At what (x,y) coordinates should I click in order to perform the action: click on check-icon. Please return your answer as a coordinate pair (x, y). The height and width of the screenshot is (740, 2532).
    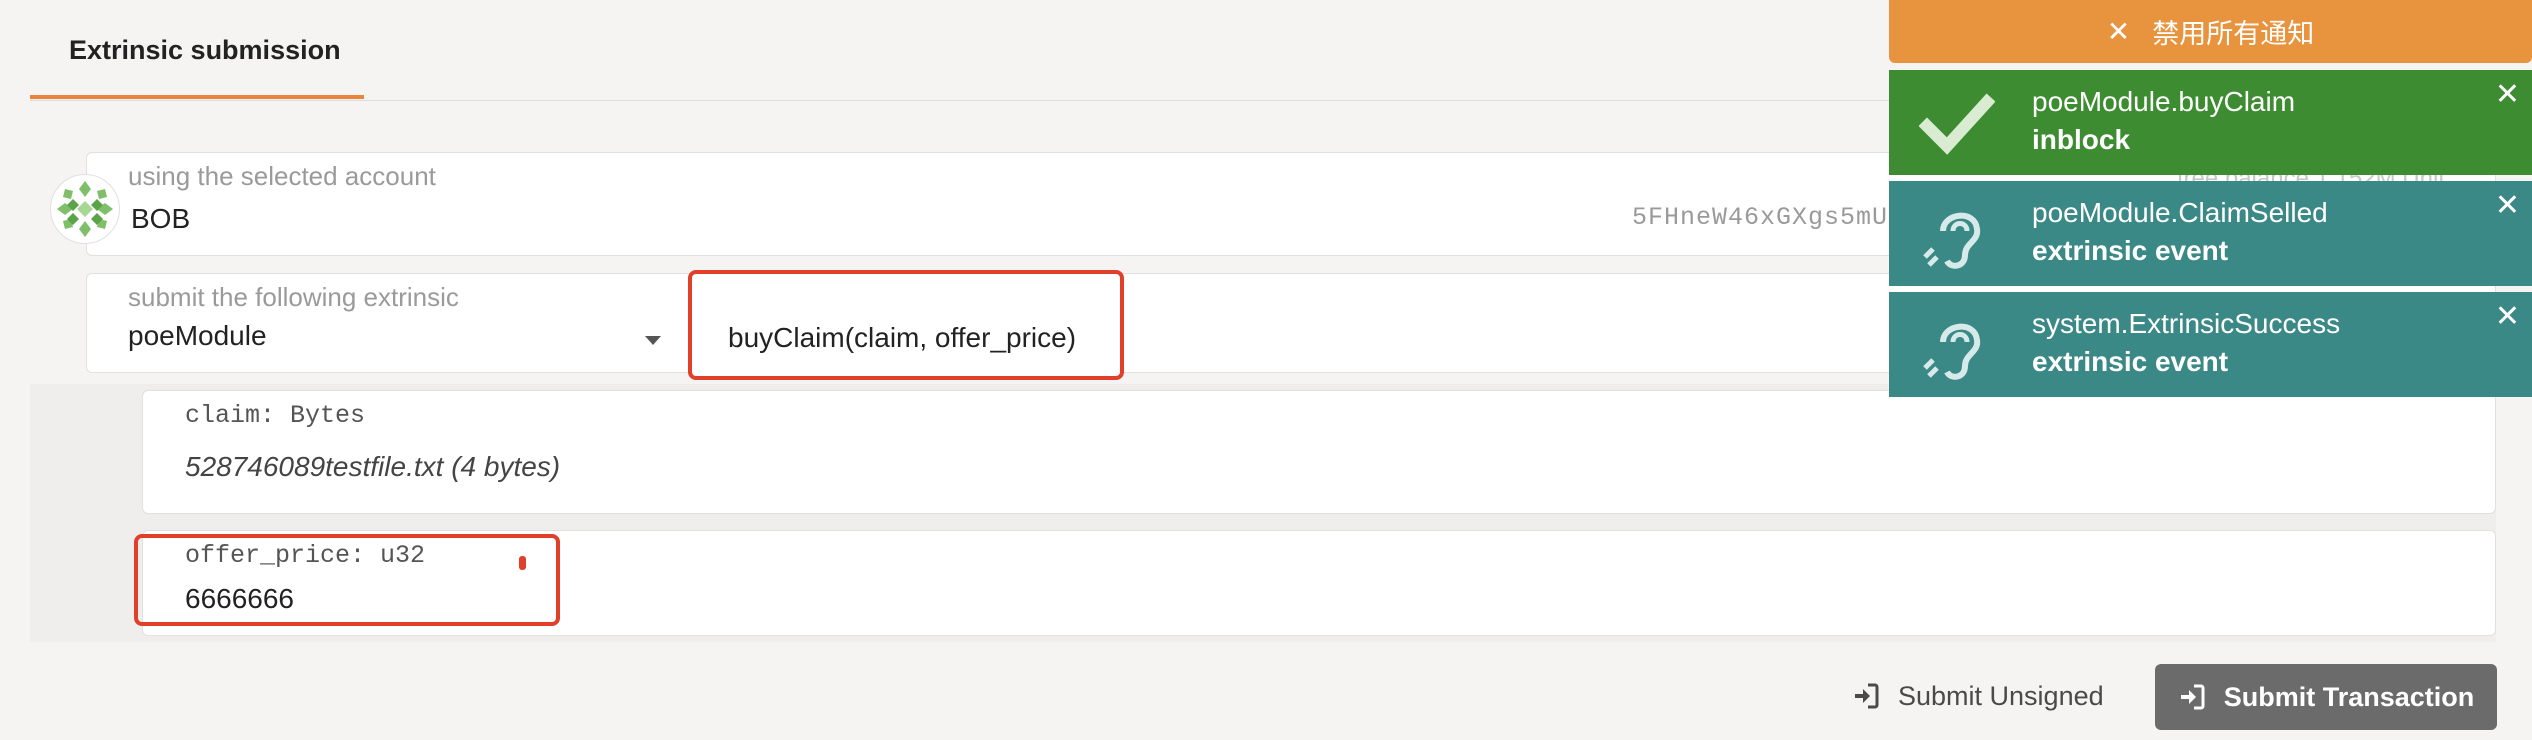
    Looking at the image, I should click on (1957, 124).